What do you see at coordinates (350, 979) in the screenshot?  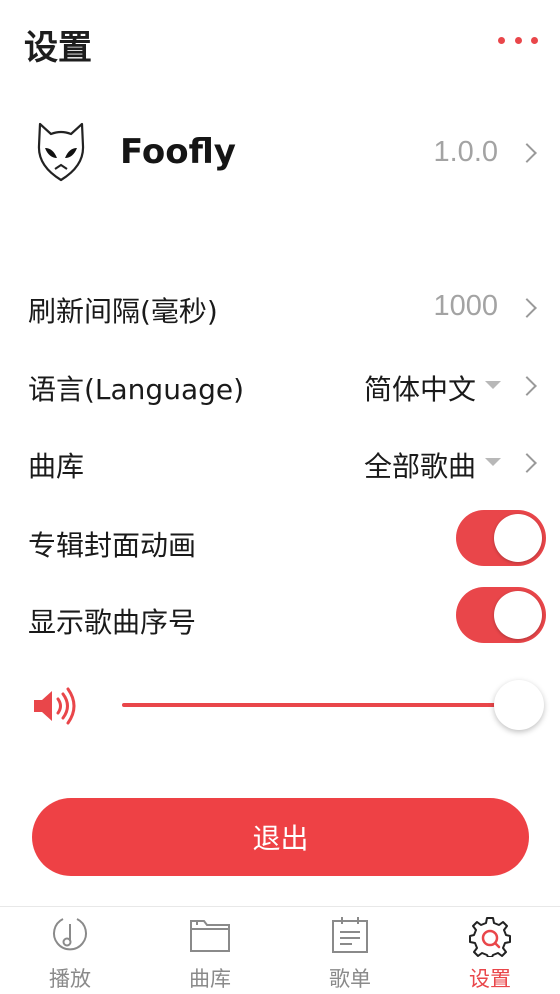 I see `tab-label: 歌单` at bounding box center [350, 979].